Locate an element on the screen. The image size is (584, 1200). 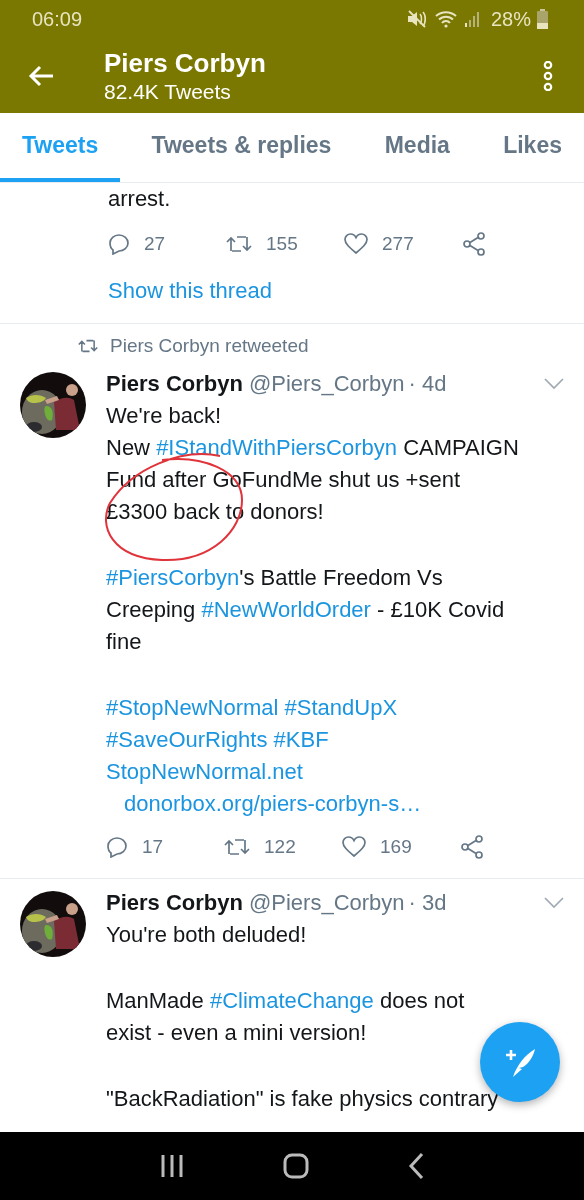
tweet-text: You're both deluded! is located at coordinates (206, 935).